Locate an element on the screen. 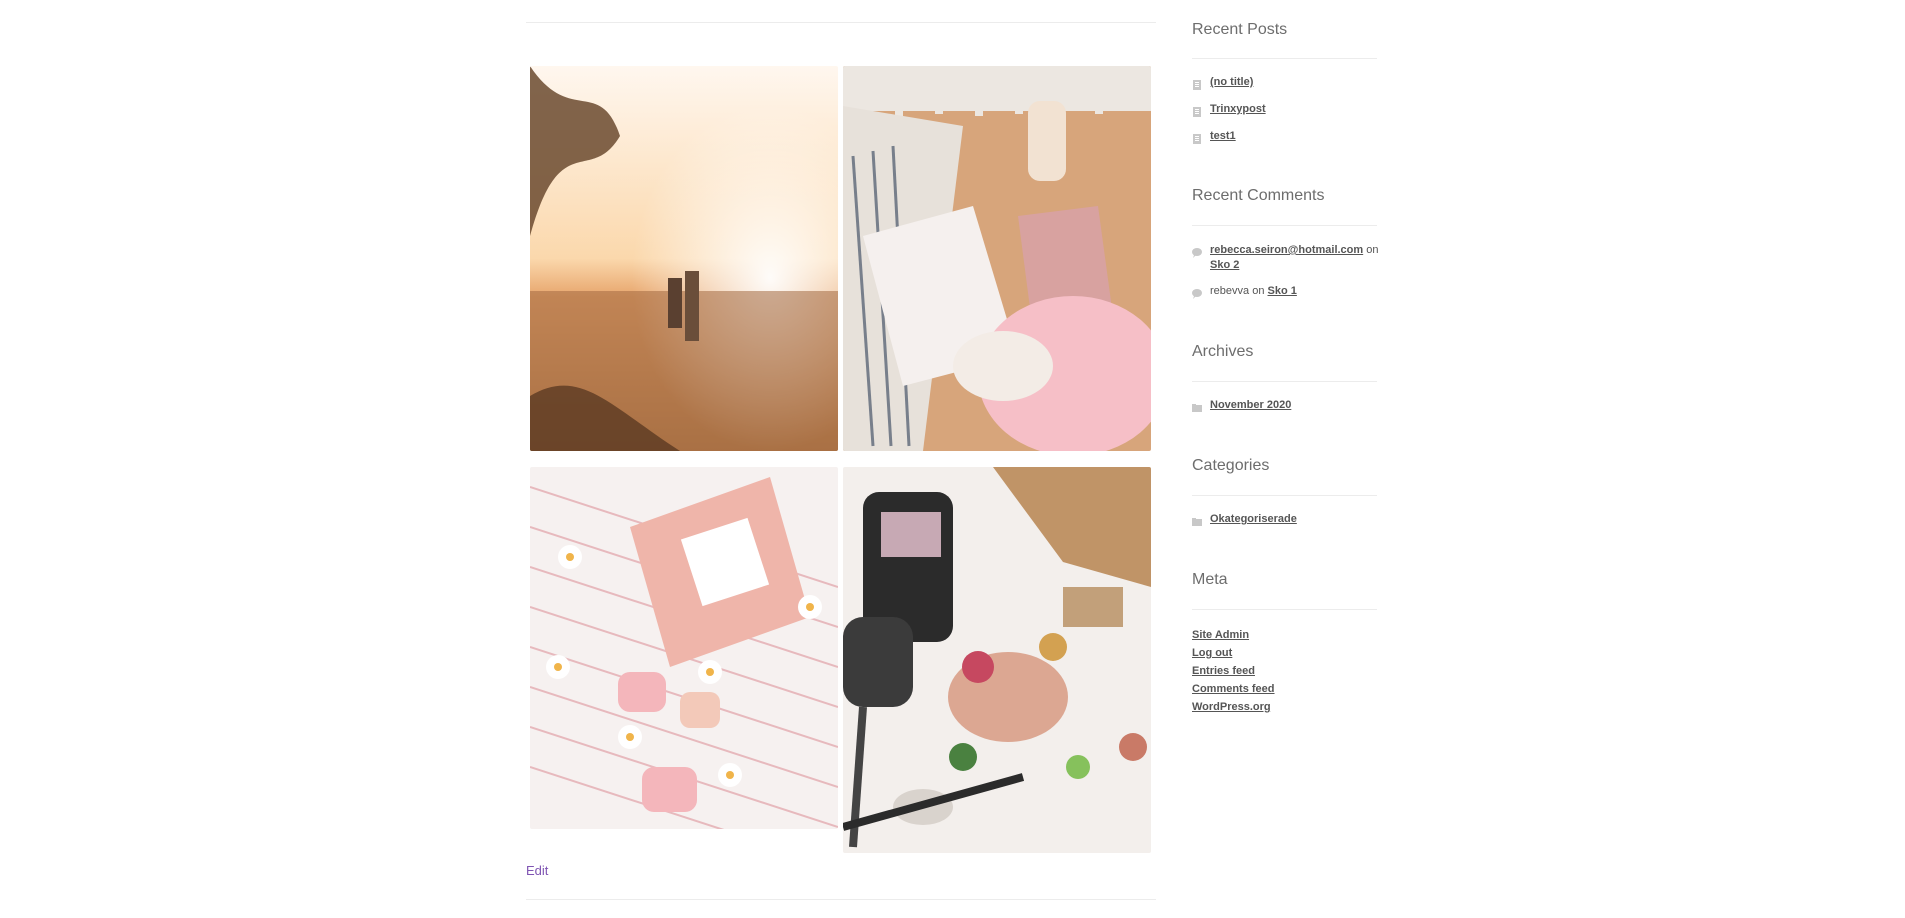 This screenshot has height=918, width=1905. meta-log-out-link: Log out is located at coordinates (1212, 653).